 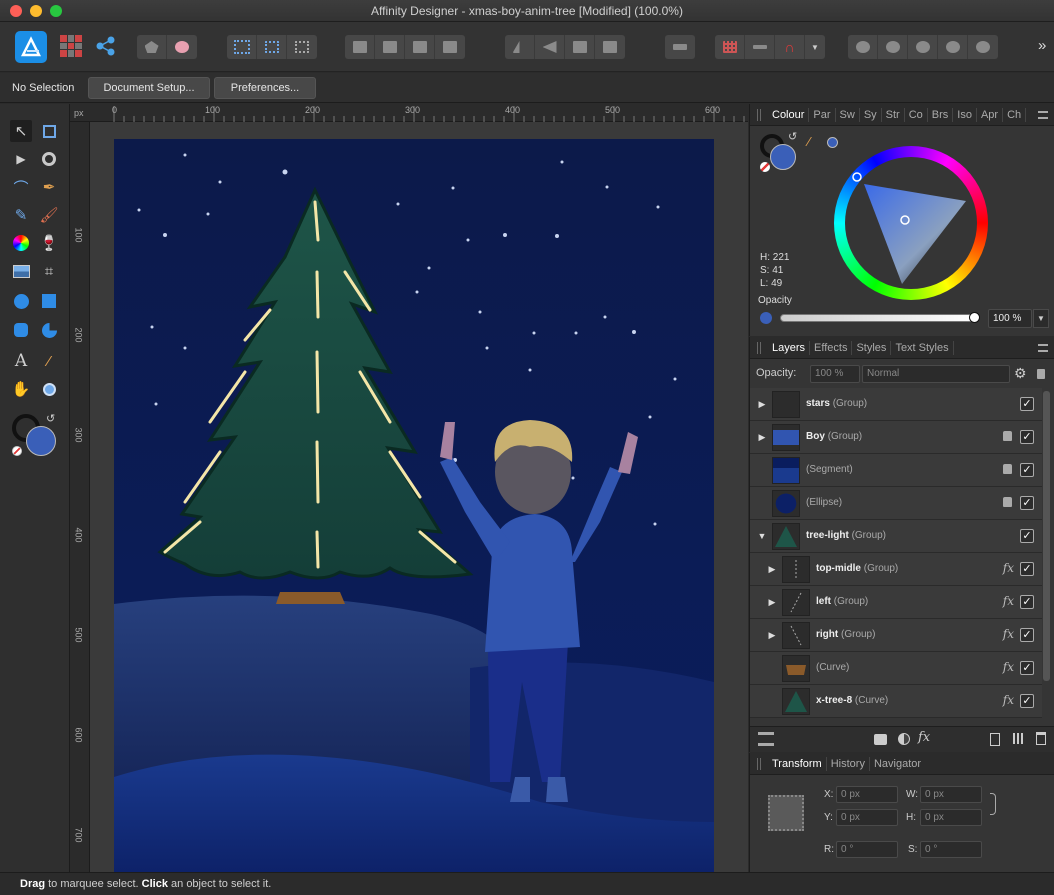 I want to click on export-persona-icon, so click(x=106, y=46).